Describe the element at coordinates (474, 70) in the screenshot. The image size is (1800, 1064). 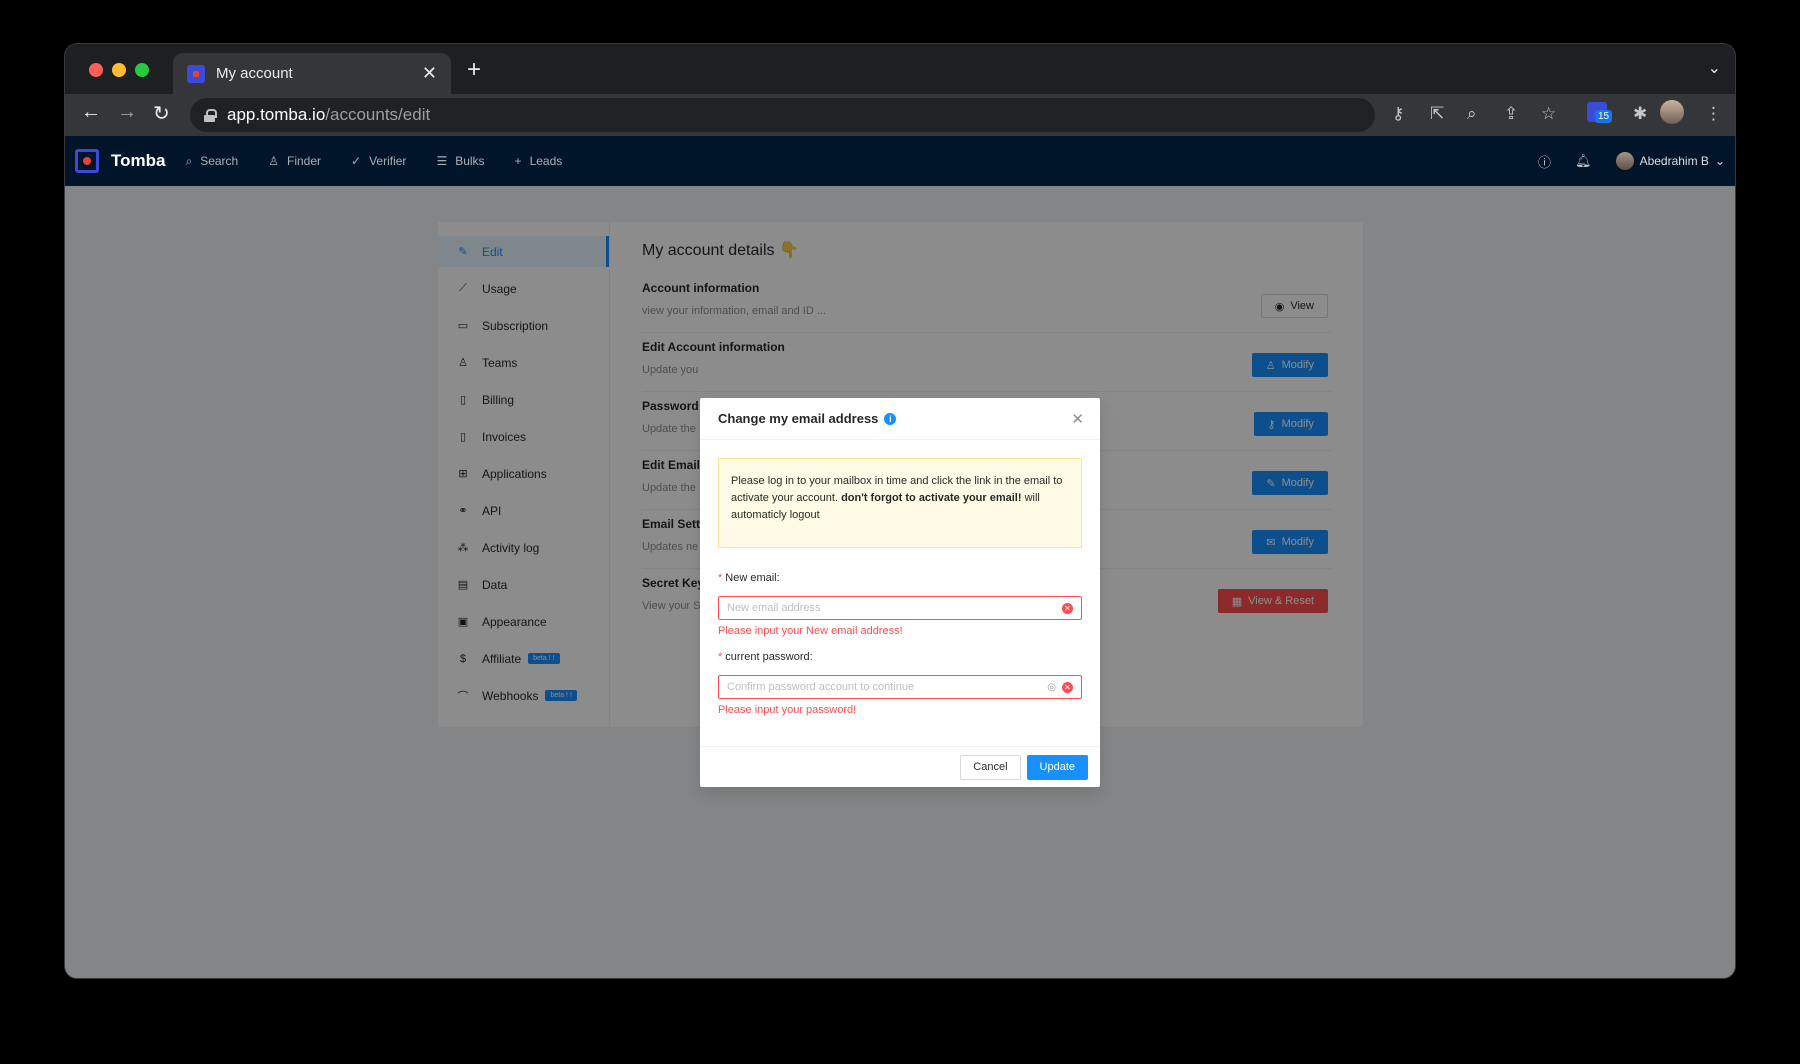
I see `new-tab-icon: +` at that location.